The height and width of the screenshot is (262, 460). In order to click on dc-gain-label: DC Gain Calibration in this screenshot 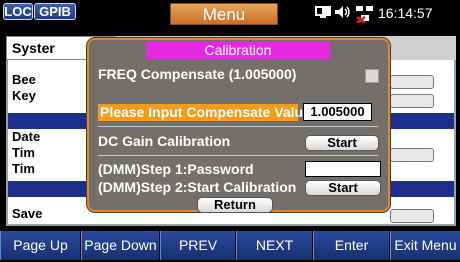, I will do `click(164, 141)`.